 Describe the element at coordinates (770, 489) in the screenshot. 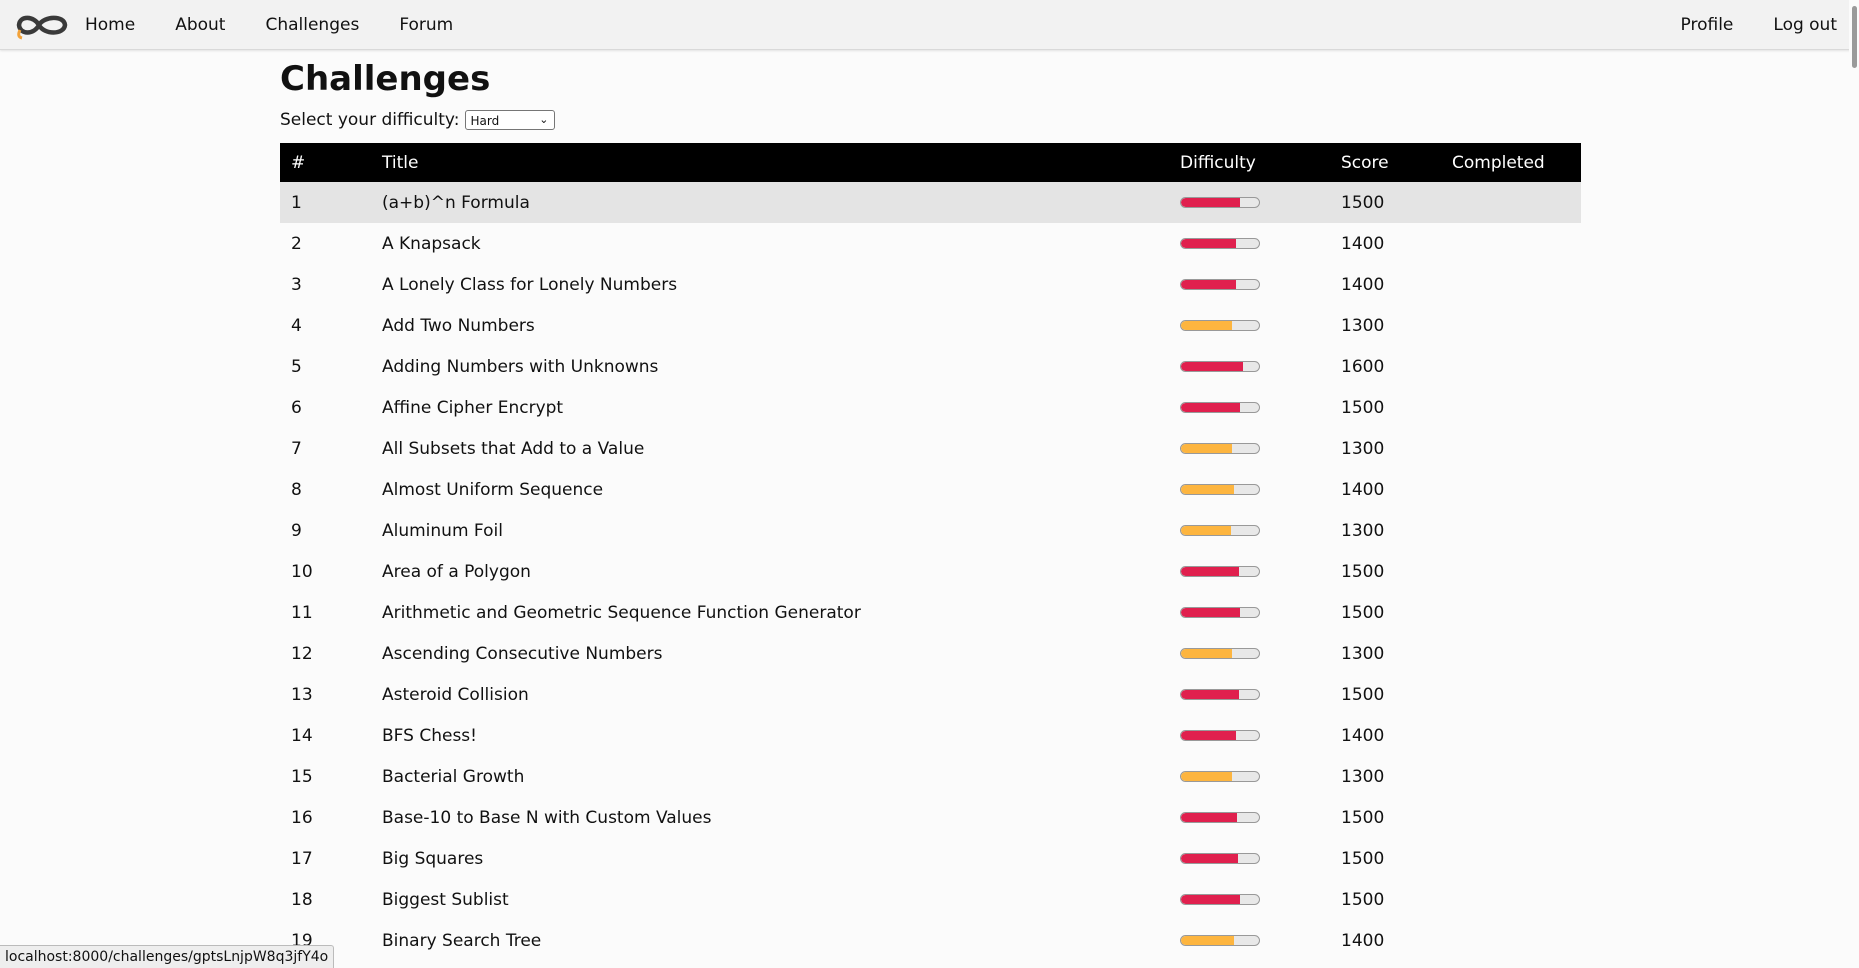

I see `cell-title: Almost Uniform Sequence` at that location.